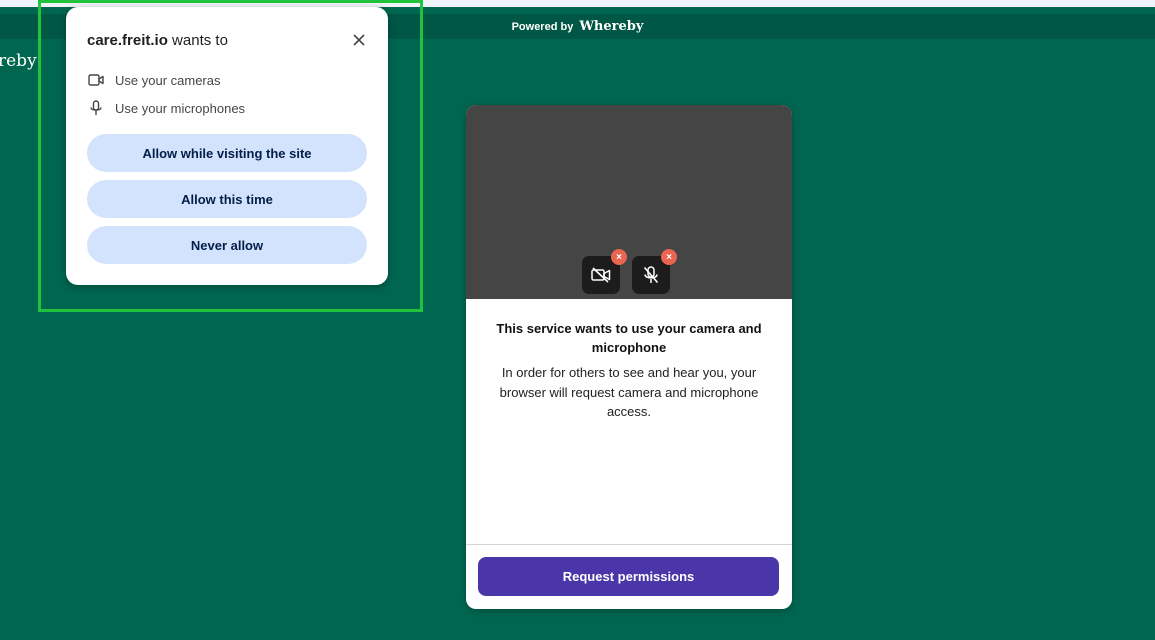  I want to click on permission-camera-row: Use your cameras, so click(154, 80).